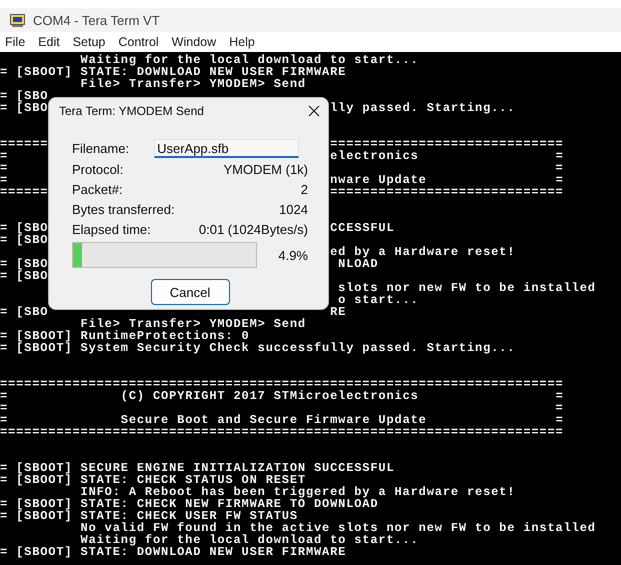 The width and height of the screenshot is (621, 565). Describe the element at coordinates (338, 312) in the screenshot. I see `terminal-text: RE` at that location.